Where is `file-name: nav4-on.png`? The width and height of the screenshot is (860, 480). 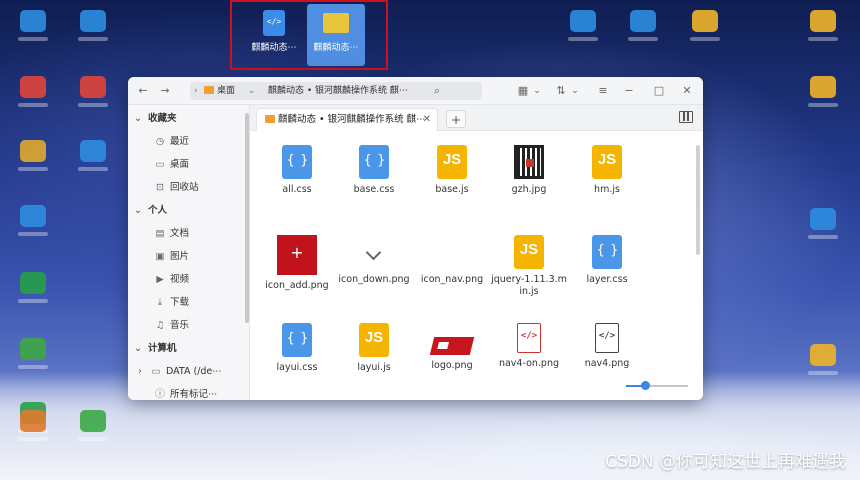
file-name: nav4-on.png is located at coordinates (529, 363).